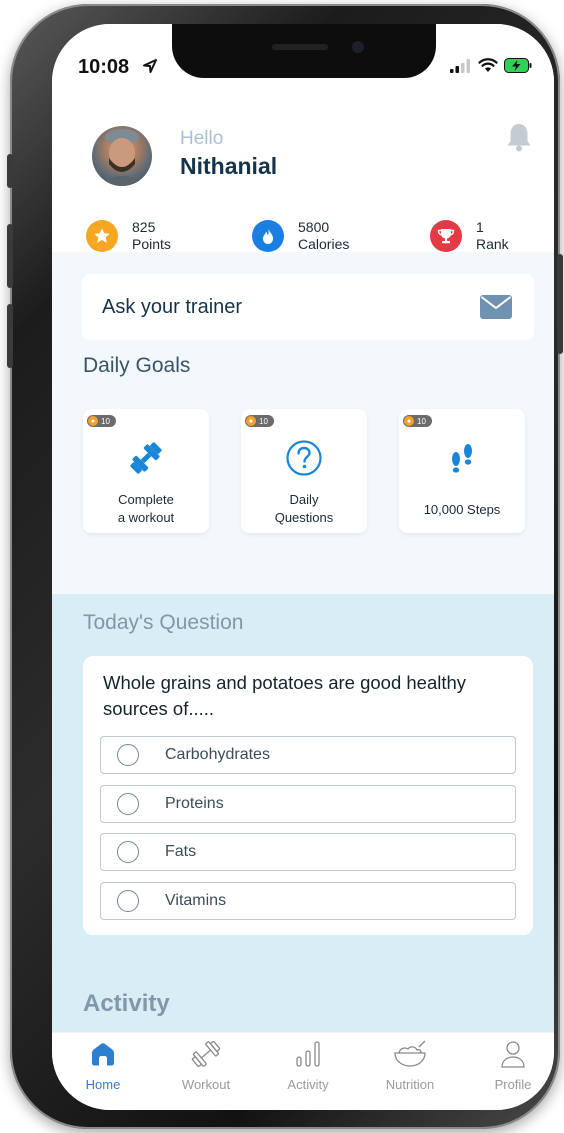 This screenshot has width=564, height=1133. I want to click on calories-label: Calories, so click(324, 244).